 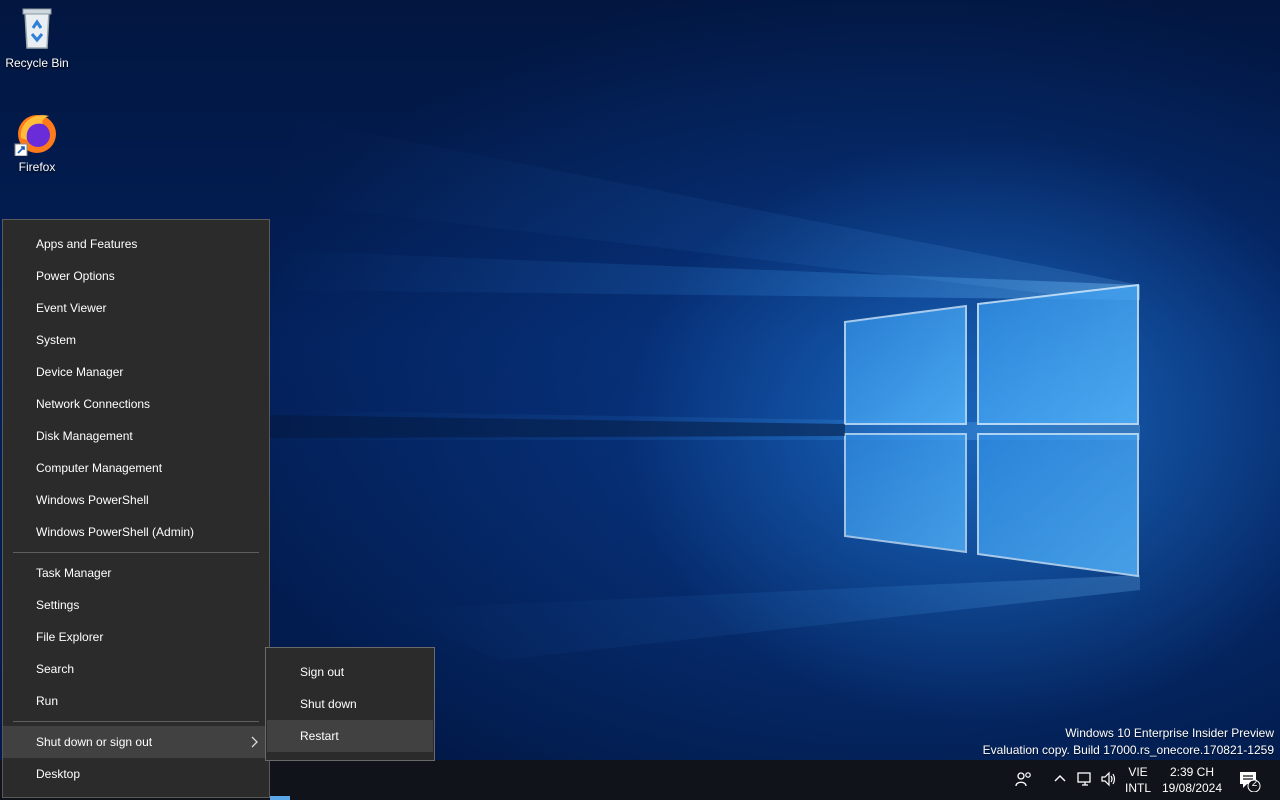 I want to click on desktop-icon-firefox: Firefox, so click(x=37, y=141).